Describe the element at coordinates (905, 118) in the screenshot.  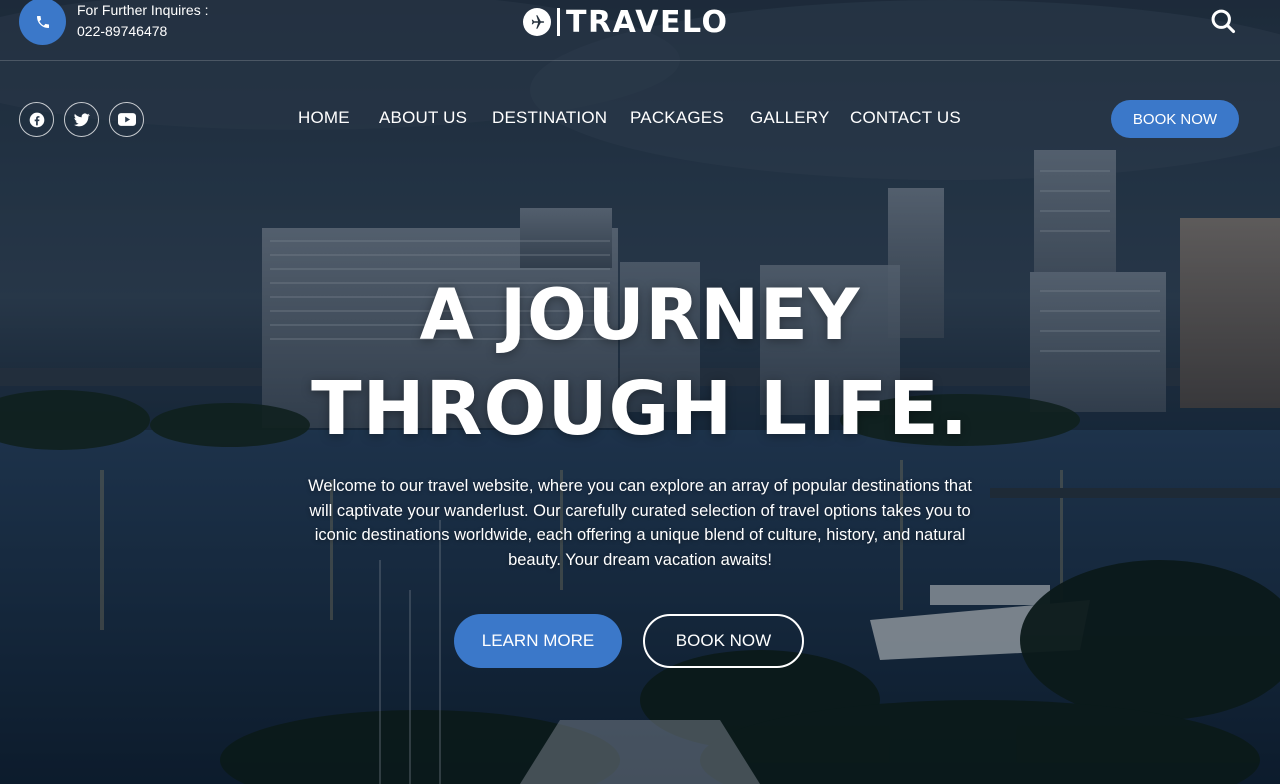
I see `nav-item-contact-us: CONTACT US` at that location.